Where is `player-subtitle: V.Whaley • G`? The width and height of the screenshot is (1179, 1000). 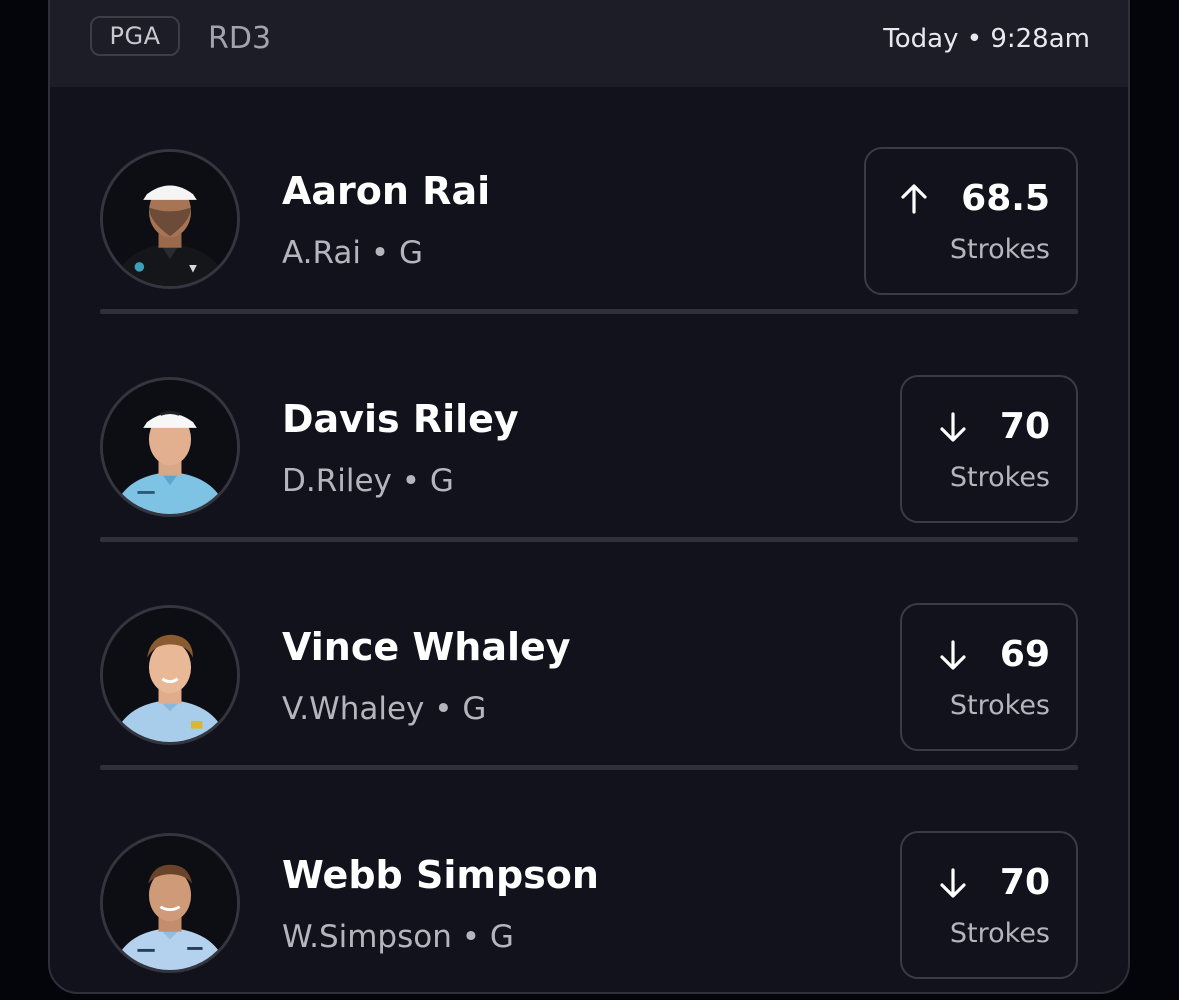 player-subtitle: V.Whaley • G is located at coordinates (384, 709).